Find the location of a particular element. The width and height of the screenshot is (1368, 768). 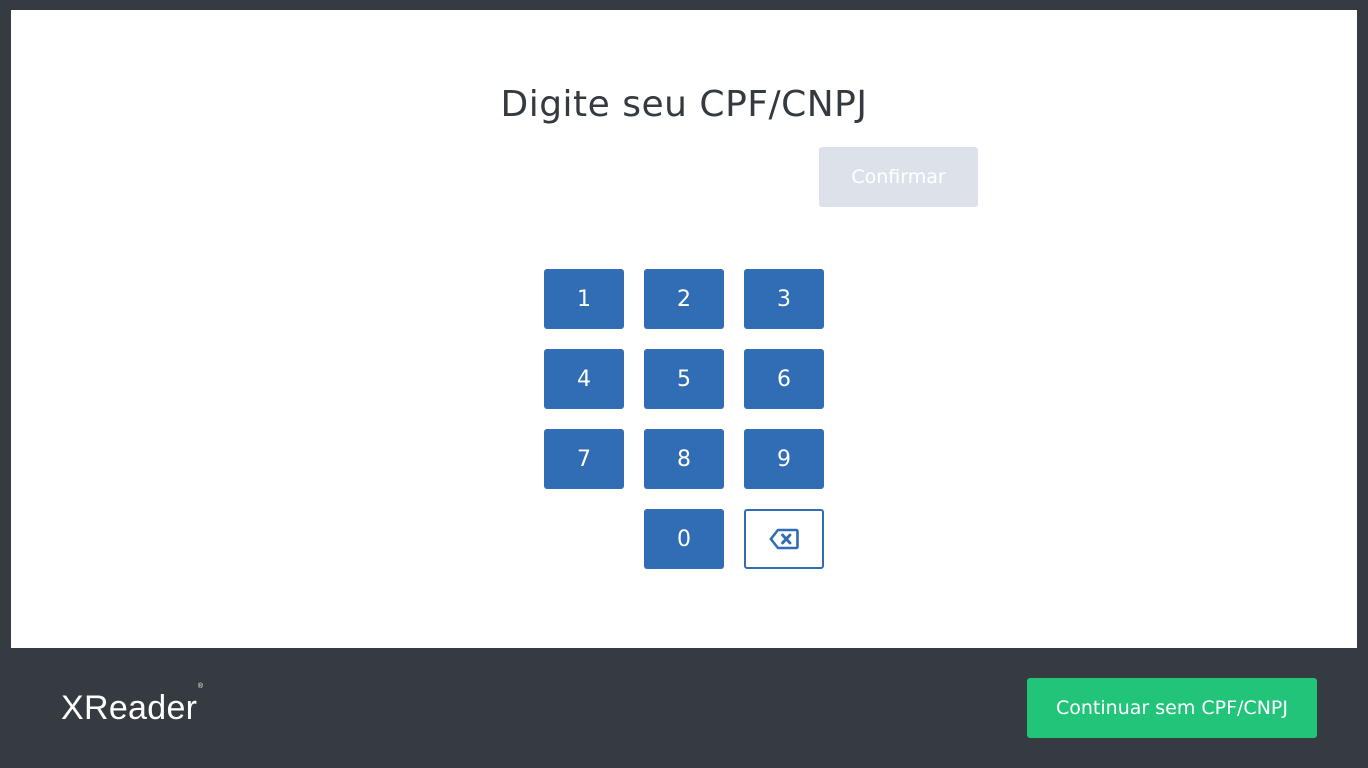

key-0: 0 is located at coordinates (684, 539).